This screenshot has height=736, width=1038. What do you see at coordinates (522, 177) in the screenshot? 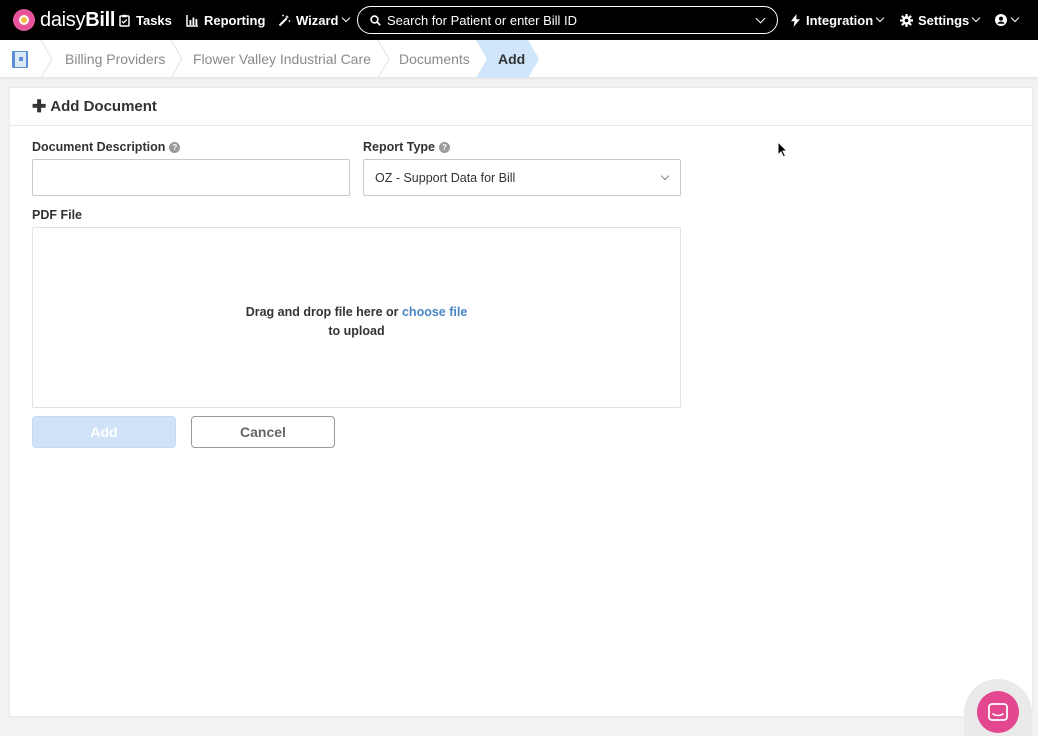
I see `report-type-select: OZ - Support Data for Bill` at bounding box center [522, 177].